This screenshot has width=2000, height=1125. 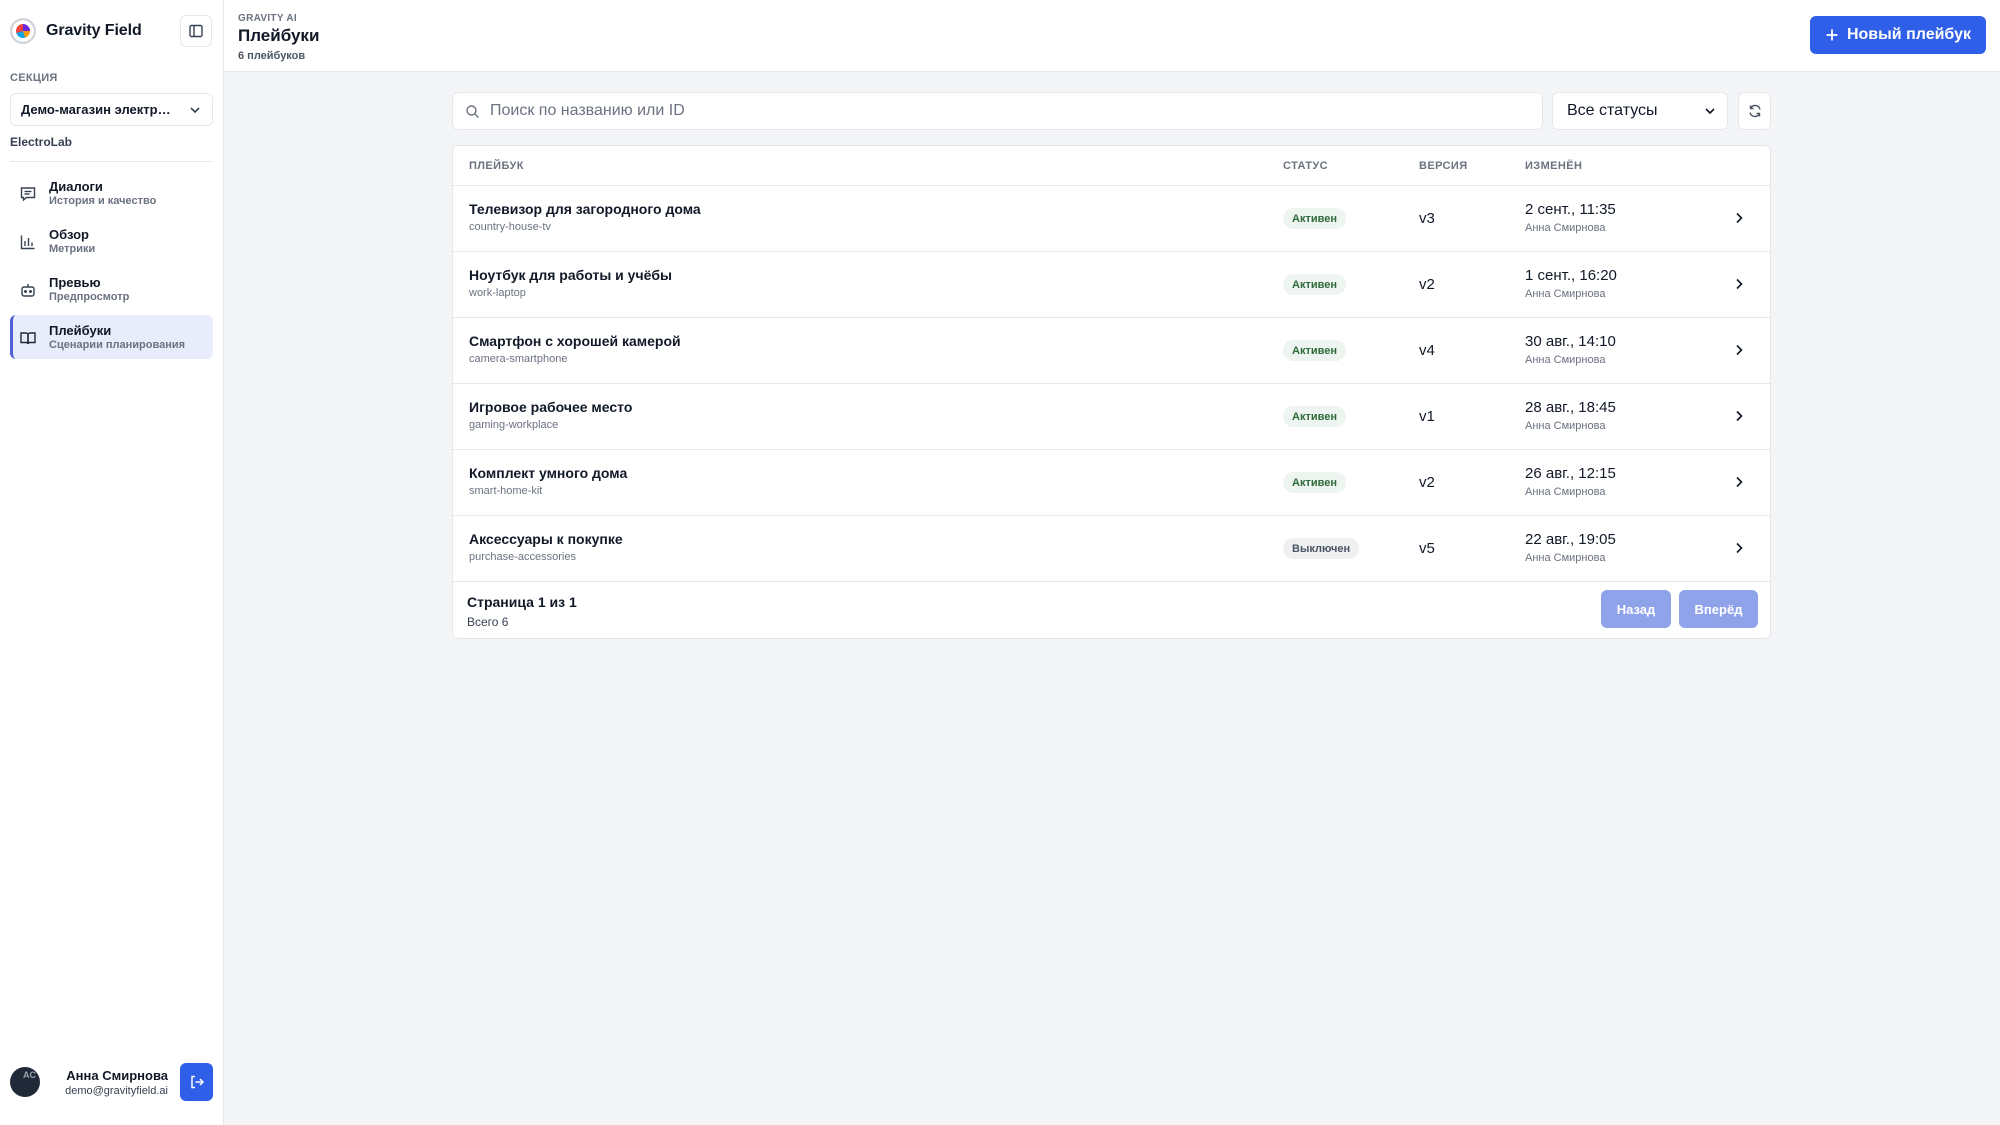 What do you see at coordinates (1427, 218) in the screenshot?
I see `playbook-version: v3` at bounding box center [1427, 218].